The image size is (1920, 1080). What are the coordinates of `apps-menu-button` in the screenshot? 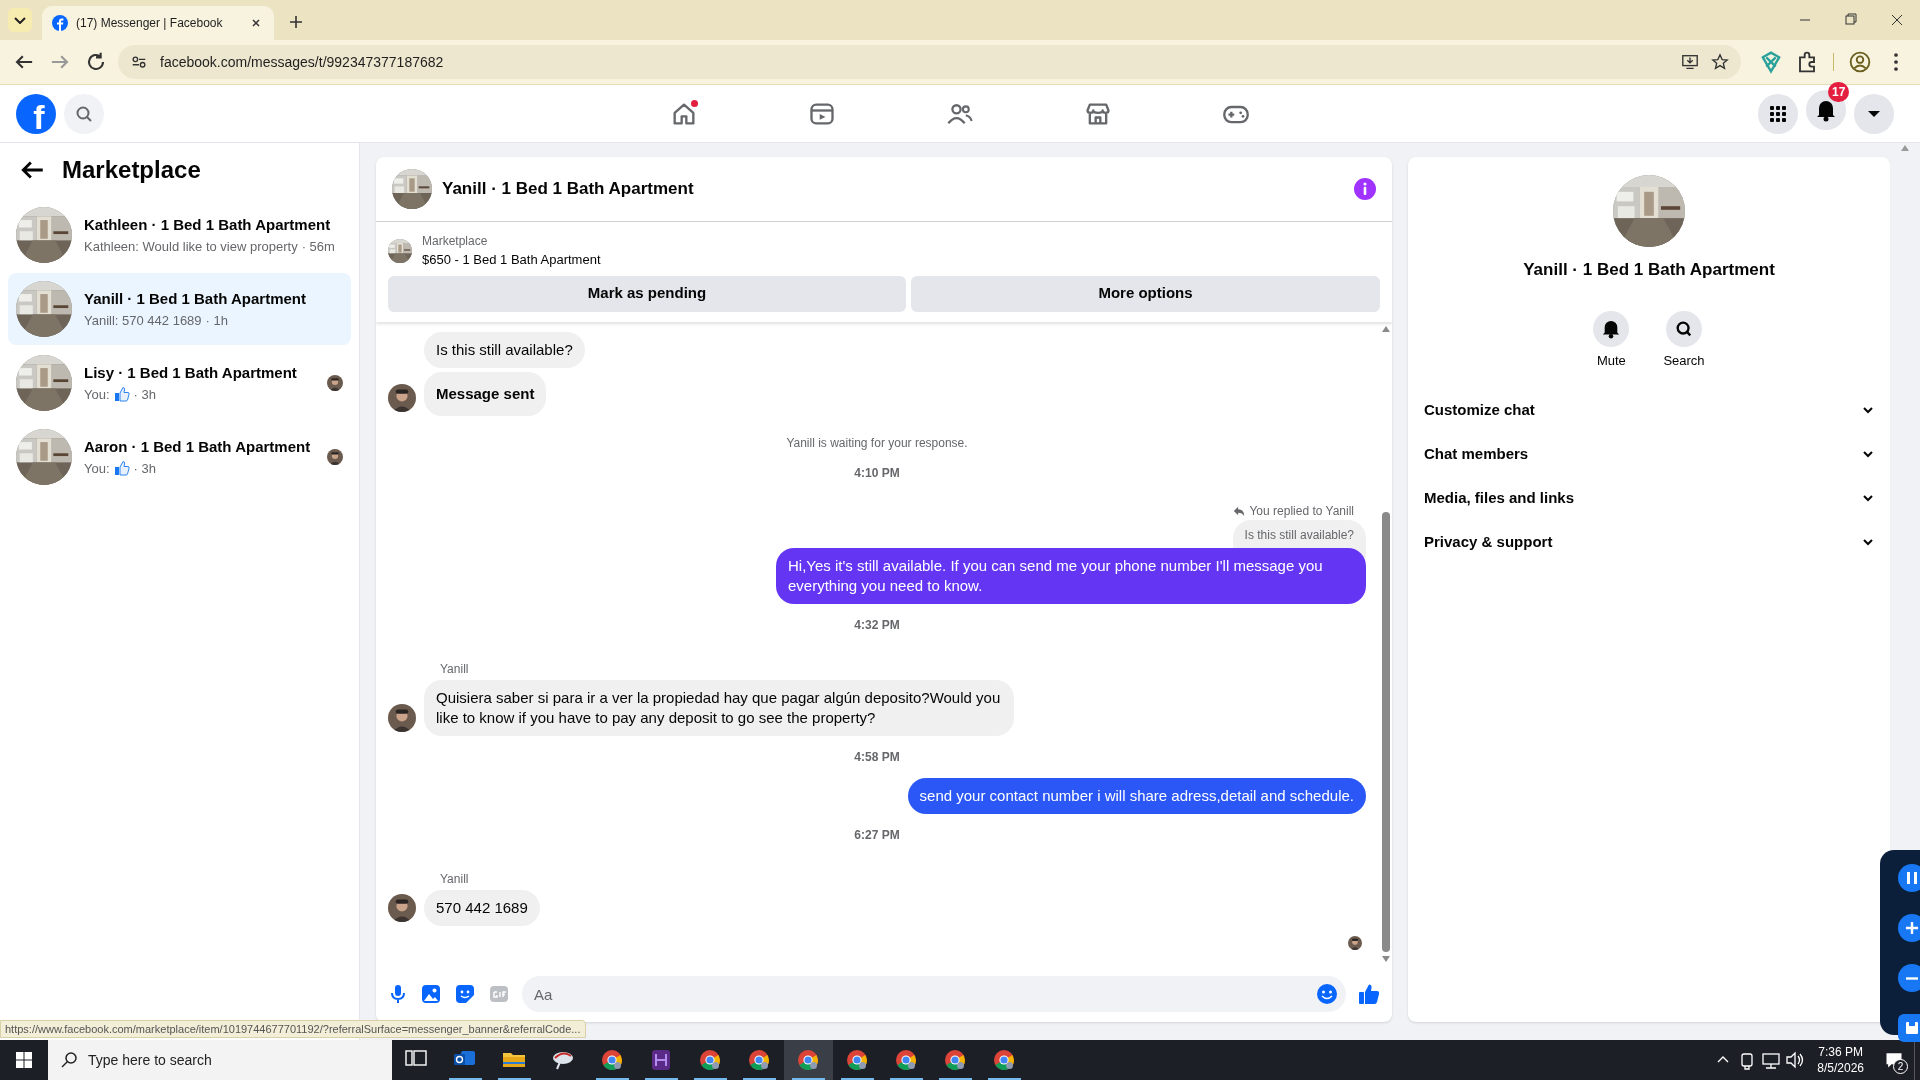 It's located at (1778, 113).